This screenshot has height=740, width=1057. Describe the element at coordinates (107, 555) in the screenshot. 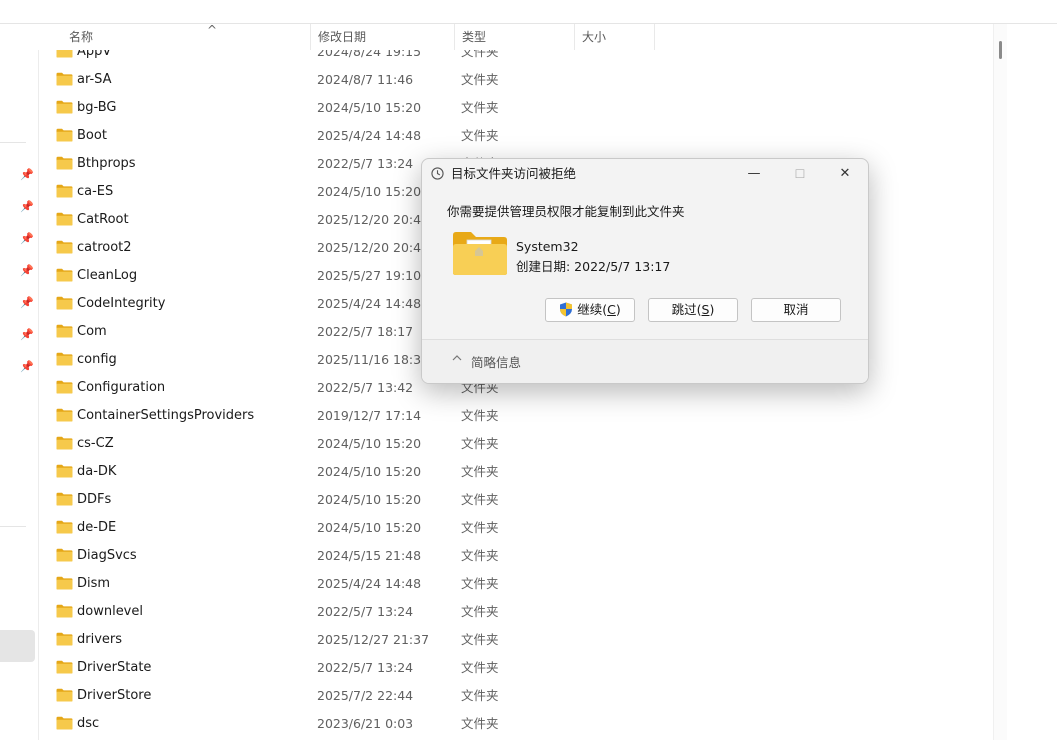

I see `file-name: DiagSvcs` at that location.